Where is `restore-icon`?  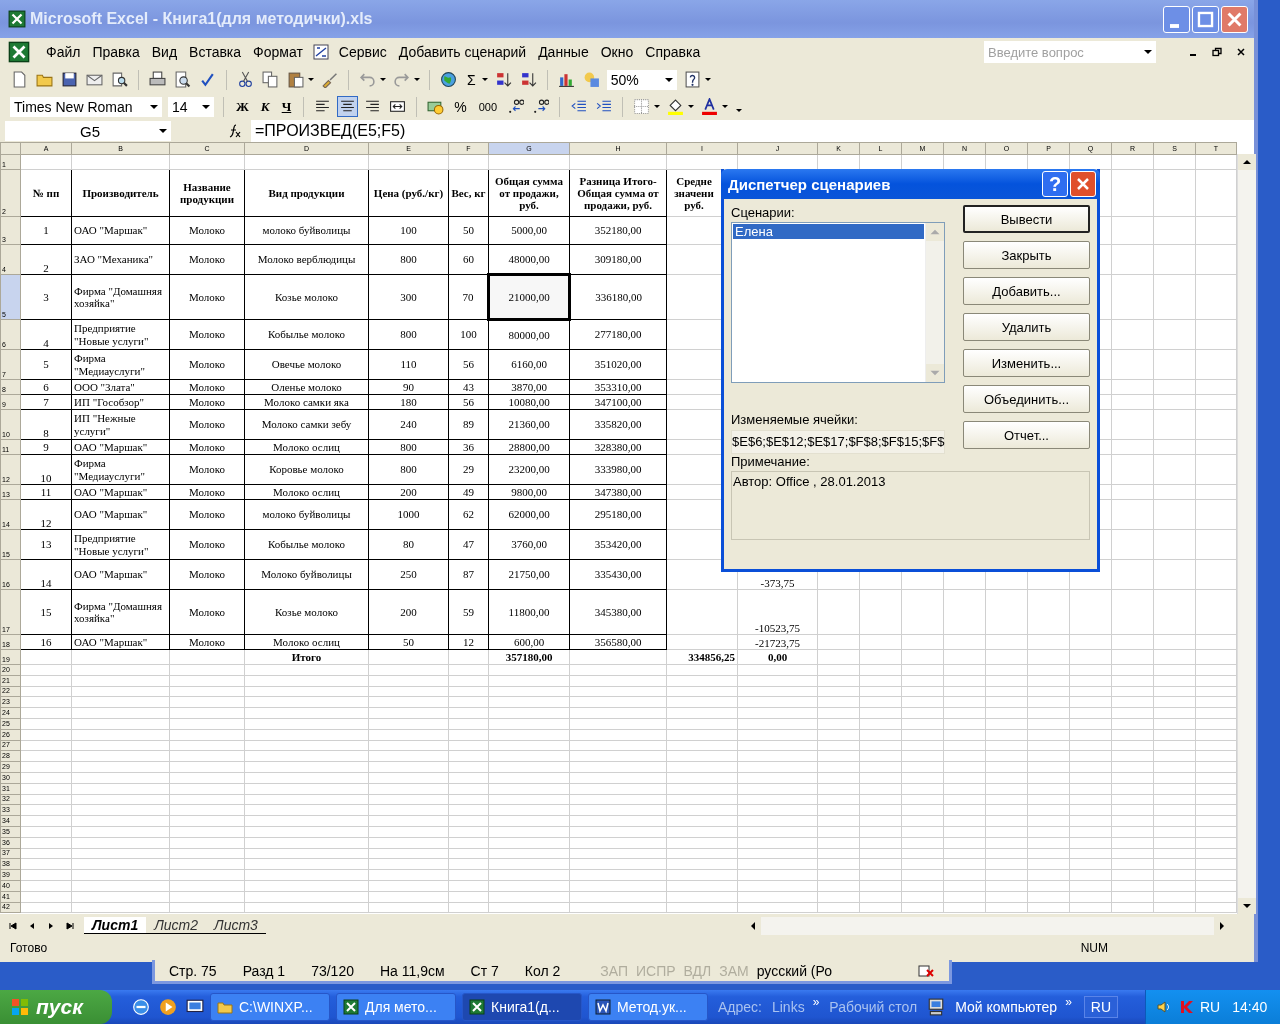
restore-icon is located at coordinates (1217, 52).